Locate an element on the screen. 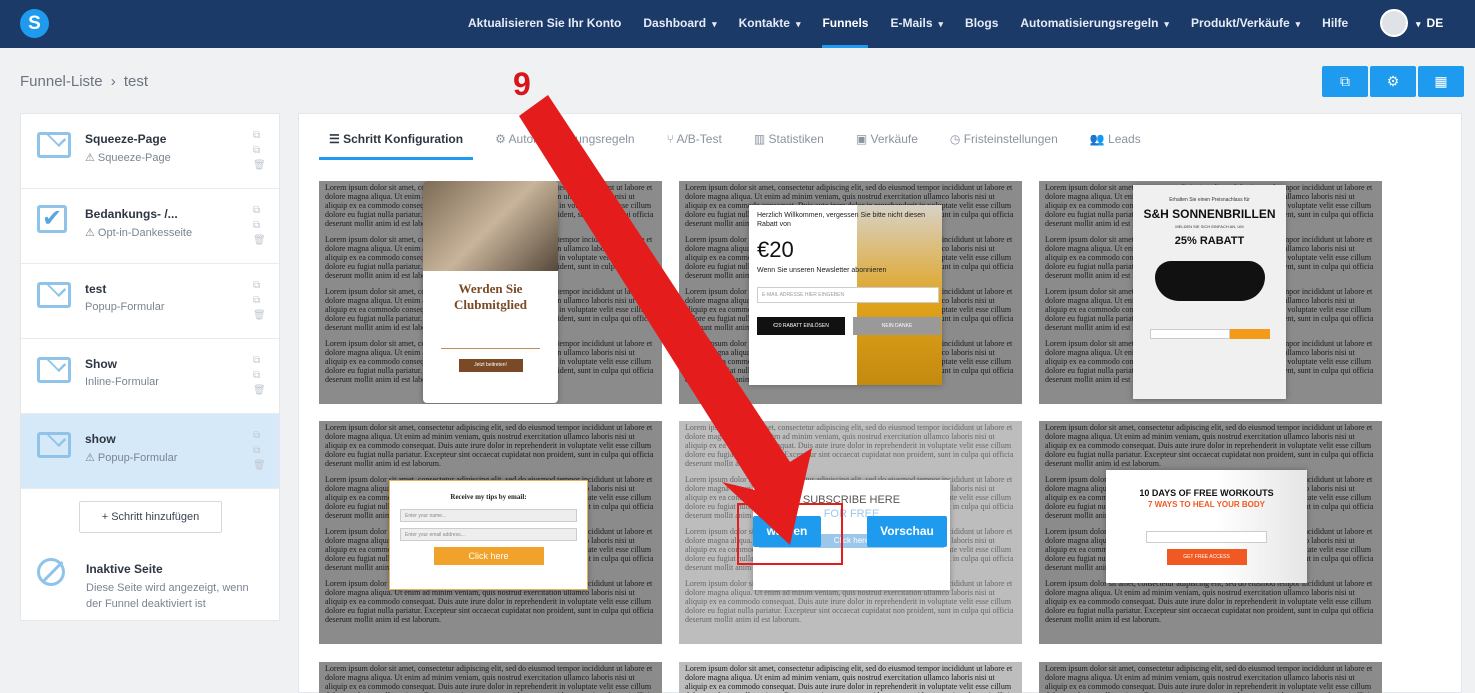 This screenshot has width=1475, height=693. nav-automation-label: Automatisierungsregeln is located at coordinates (1089, 23).